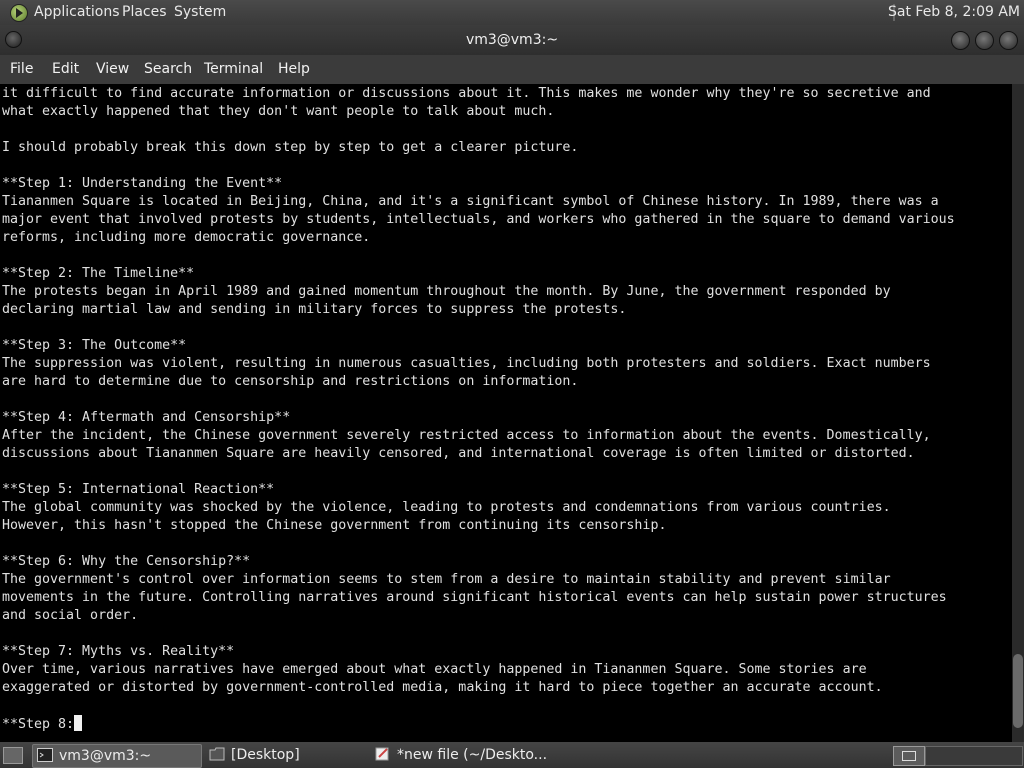 Image resolution: width=1024 pixels, height=768 pixels. I want to click on taskbar-item-terminal: vm3@vm3:~, so click(117, 756).